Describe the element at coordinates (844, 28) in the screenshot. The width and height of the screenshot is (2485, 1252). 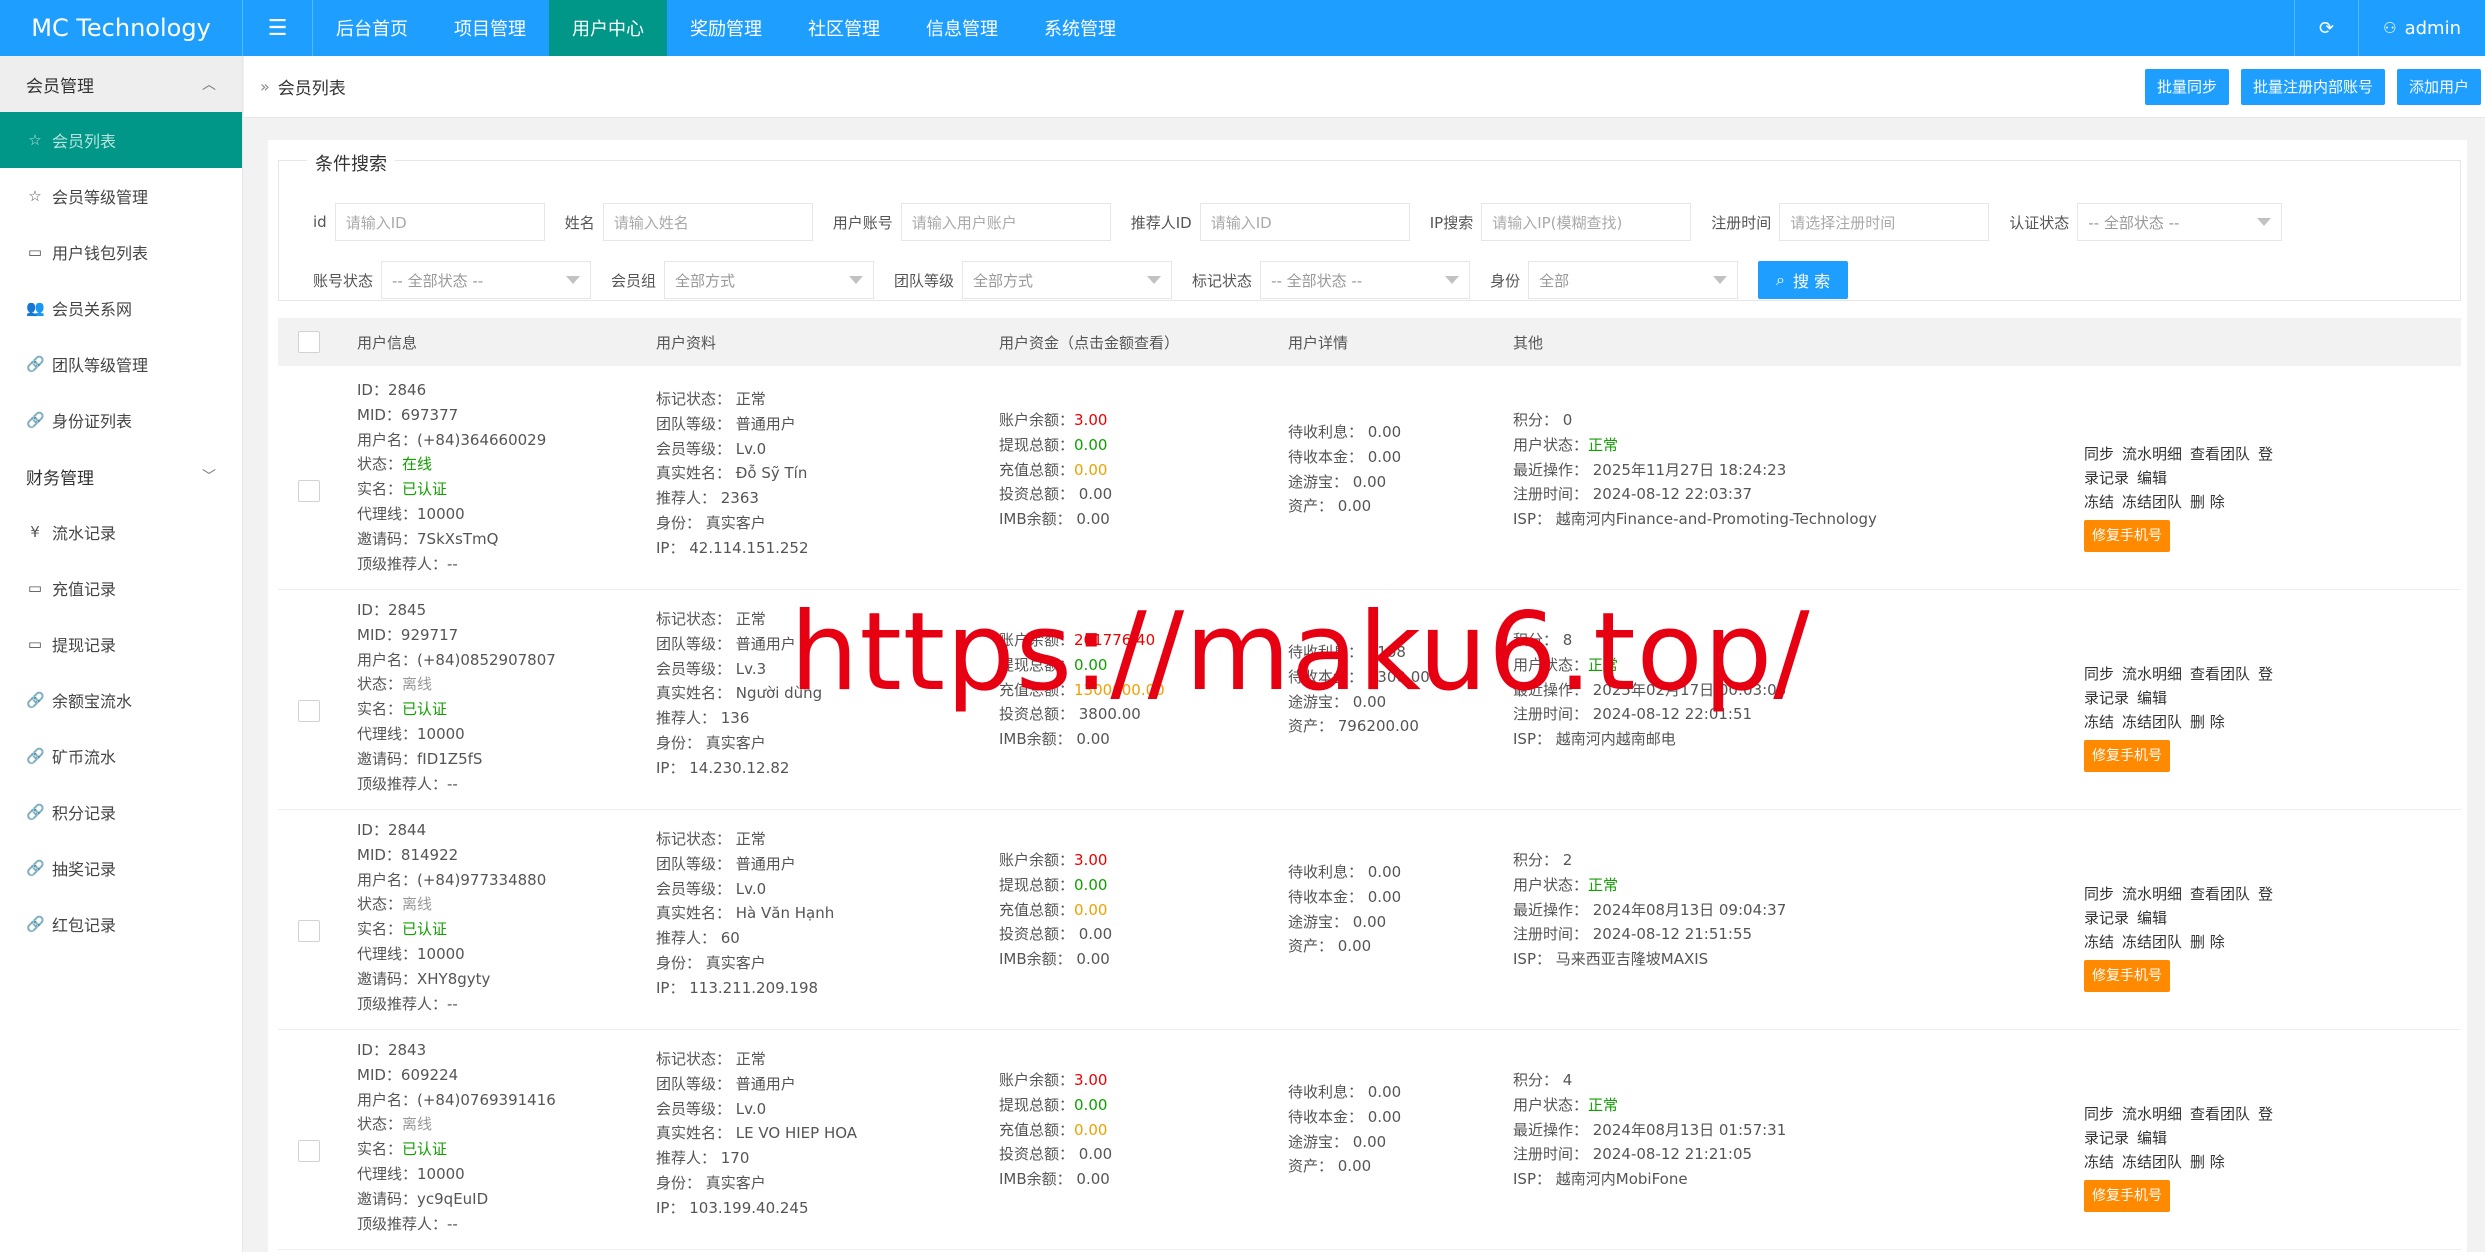
I see `nav-community: 社区管理` at that location.